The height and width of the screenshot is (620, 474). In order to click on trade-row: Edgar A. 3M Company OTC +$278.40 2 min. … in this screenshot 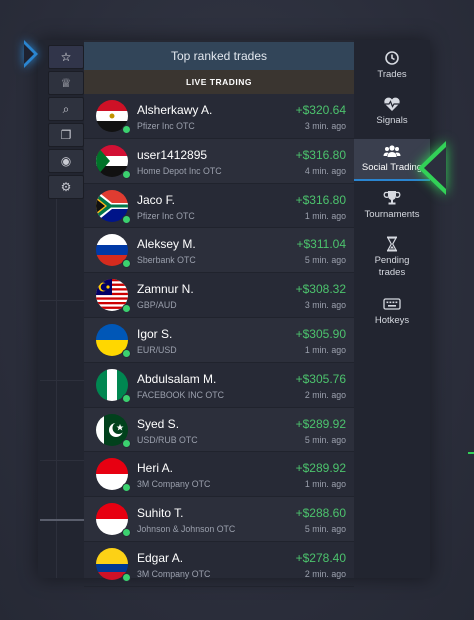, I will do `click(219, 564)`.